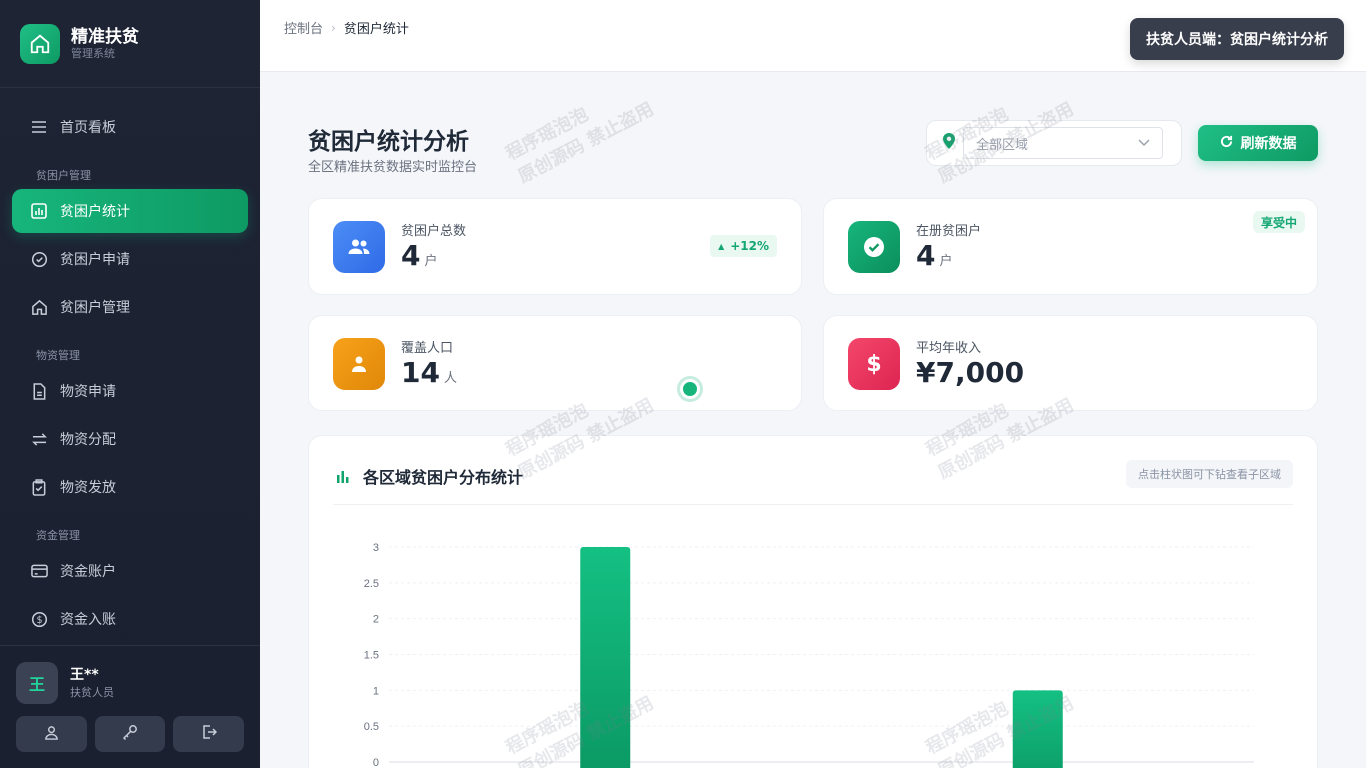 The height and width of the screenshot is (768, 1366). What do you see at coordinates (88, 128) in the screenshot?
I see `sidebar-item-label: 首页看板` at bounding box center [88, 128].